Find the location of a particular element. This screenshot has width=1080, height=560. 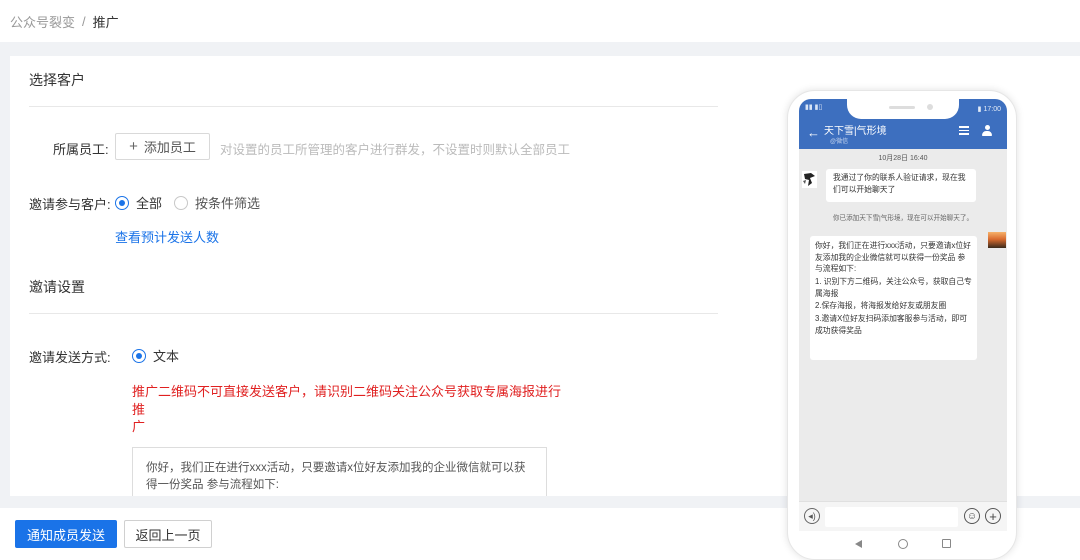

chat-line: 1. 识别下方二维码，关注公众号，获取自己专属海报 is located at coordinates (893, 287).